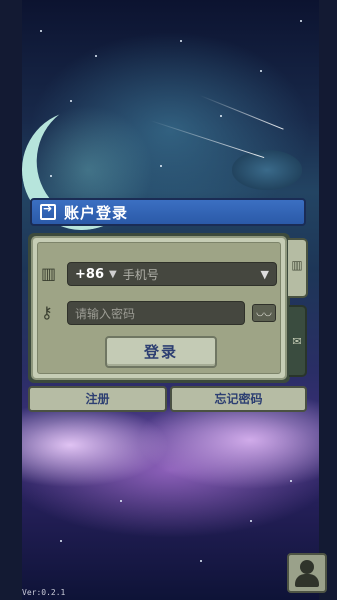 This screenshot has height=600, width=337. I want to click on phone-dropdown-caret-icon: ▼, so click(265, 274).